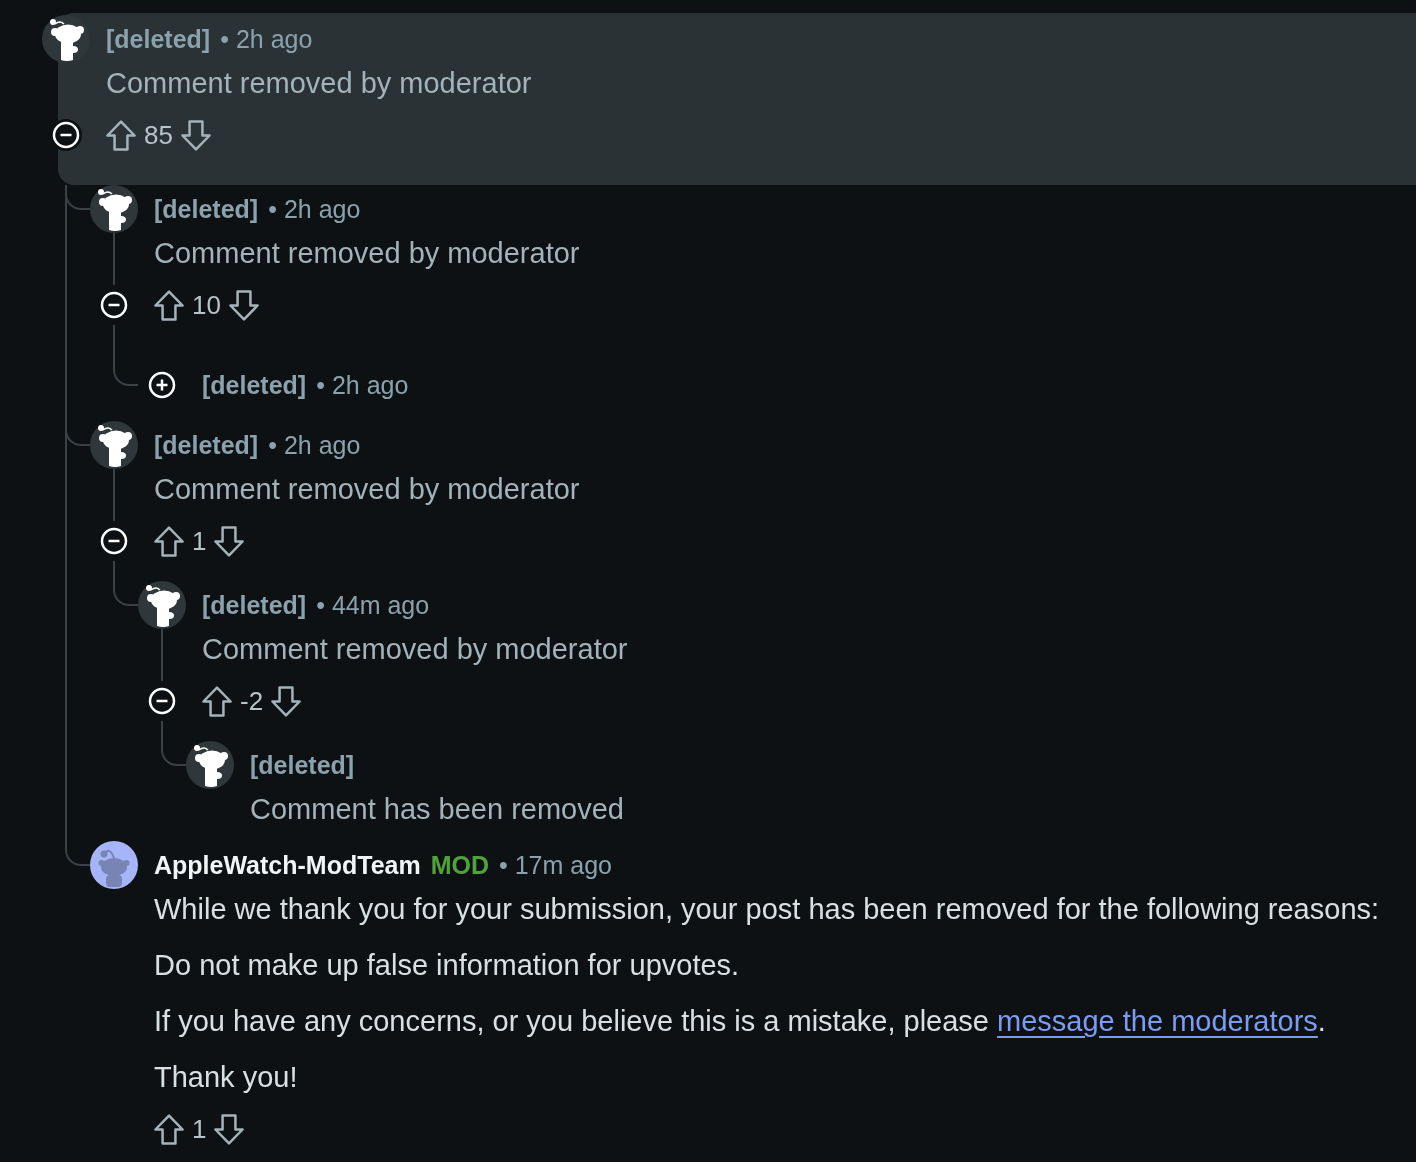  What do you see at coordinates (226, 1077) in the screenshot?
I see `comment-text: Thank you!` at bounding box center [226, 1077].